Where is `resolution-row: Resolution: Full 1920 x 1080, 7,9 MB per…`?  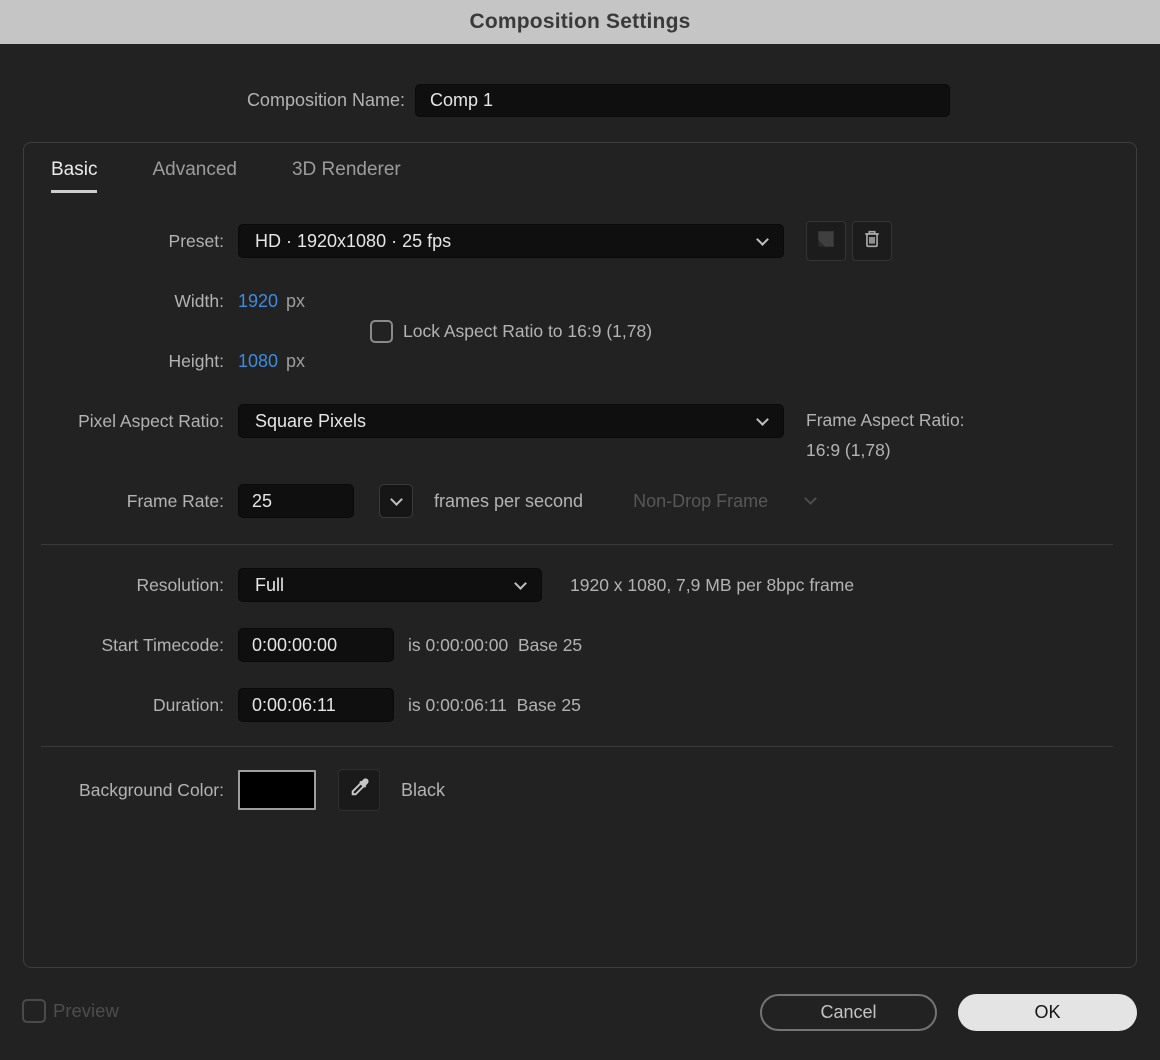
resolution-row: Resolution: Full 1920 x 1080, 7,9 MB per… is located at coordinates (580, 585).